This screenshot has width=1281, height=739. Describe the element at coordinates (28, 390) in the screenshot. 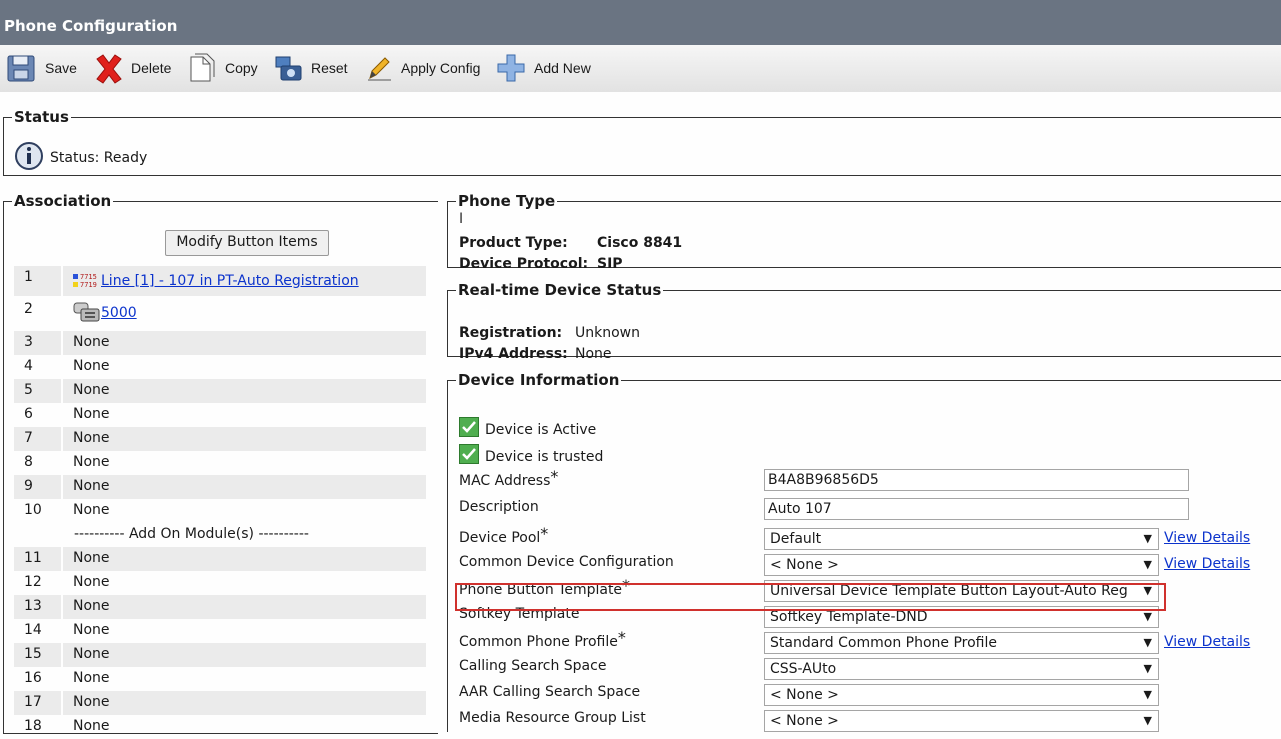

I see `row-number: 5` at that location.